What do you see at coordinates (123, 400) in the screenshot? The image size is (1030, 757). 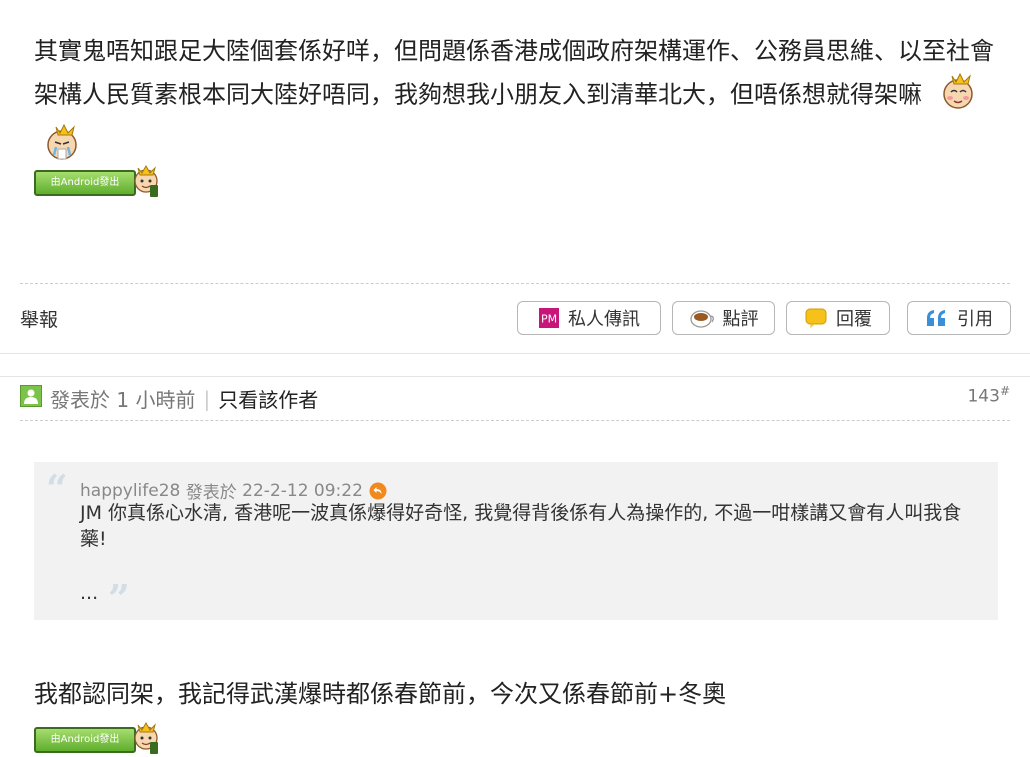 I see `post-time: 發表於 1 小時前` at bounding box center [123, 400].